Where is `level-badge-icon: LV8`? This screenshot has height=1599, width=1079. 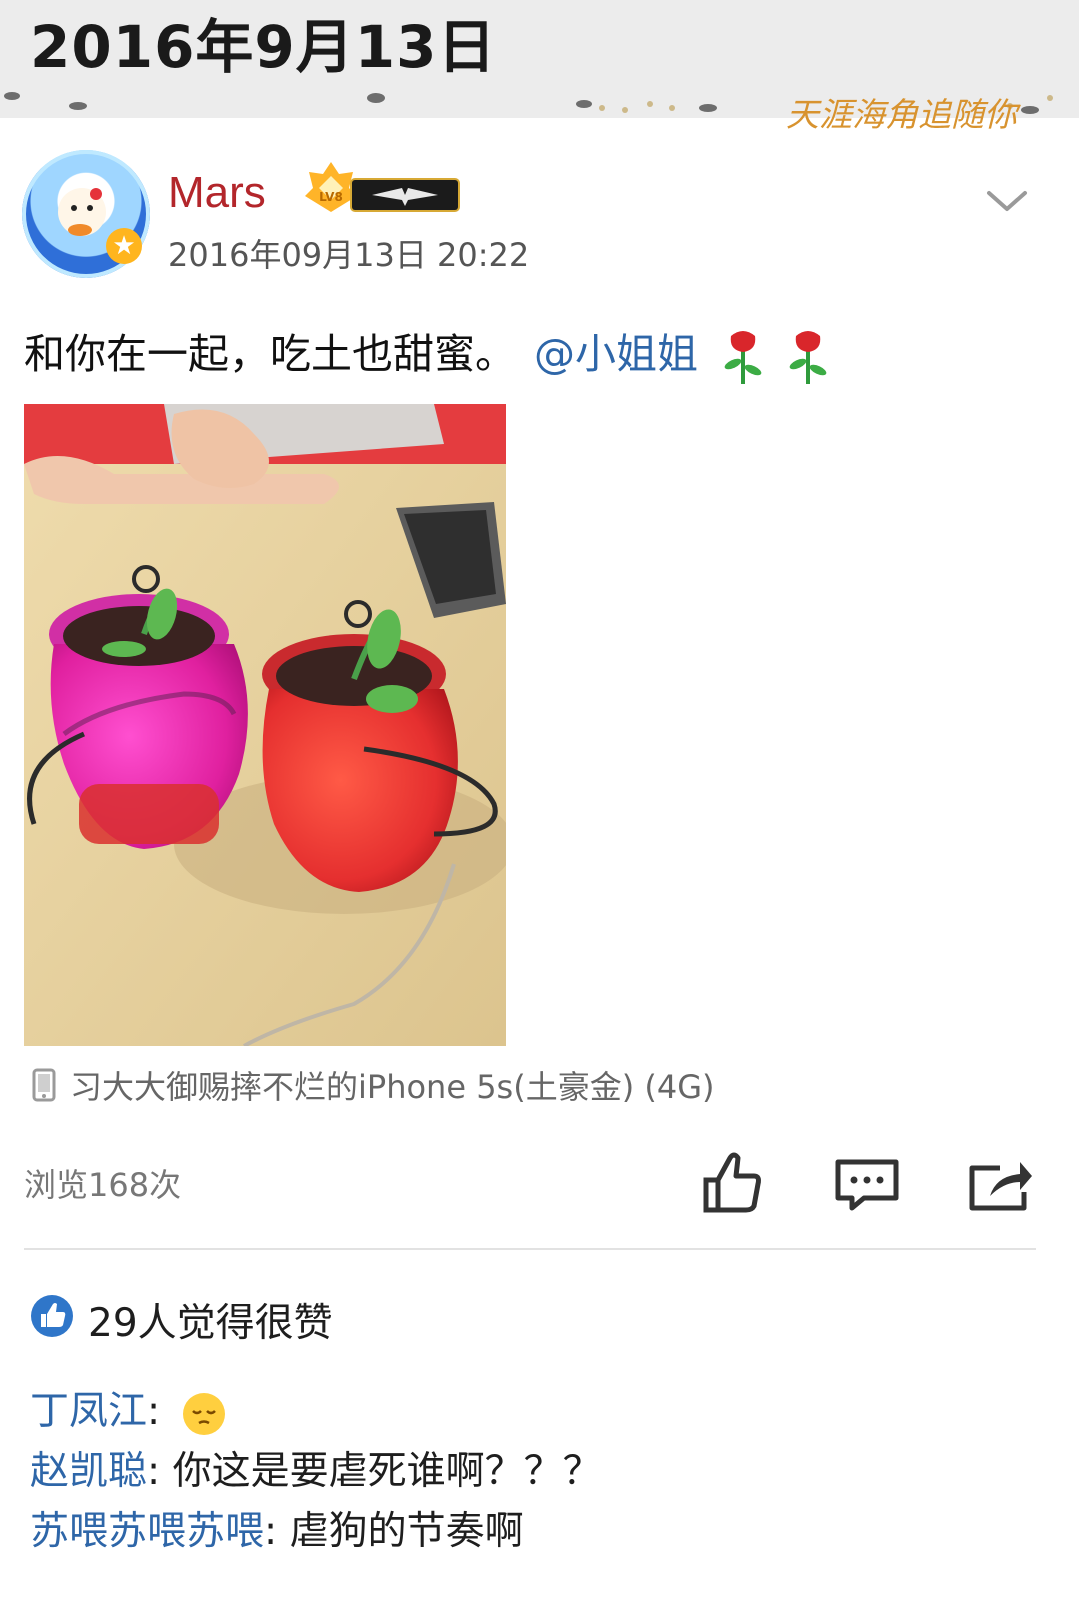
level-badge-icon: LV8 is located at coordinates (331, 187).